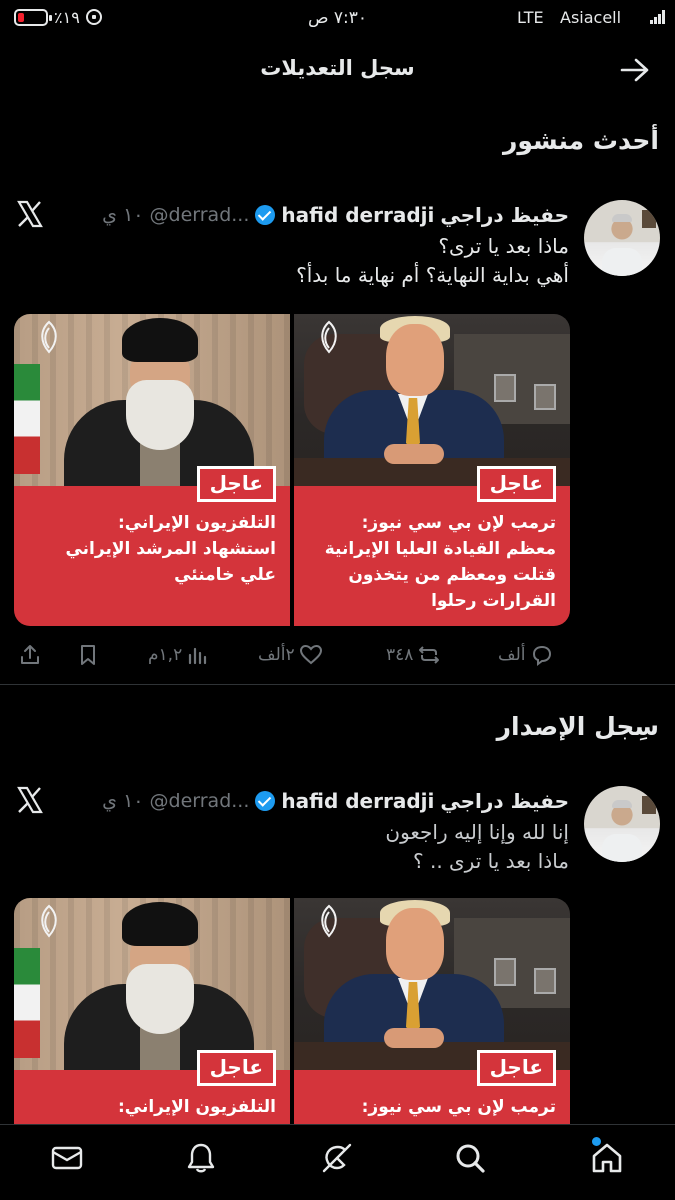 This screenshot has width=675, height=1200. I want to click on bookmark-button, so click(88, 655).